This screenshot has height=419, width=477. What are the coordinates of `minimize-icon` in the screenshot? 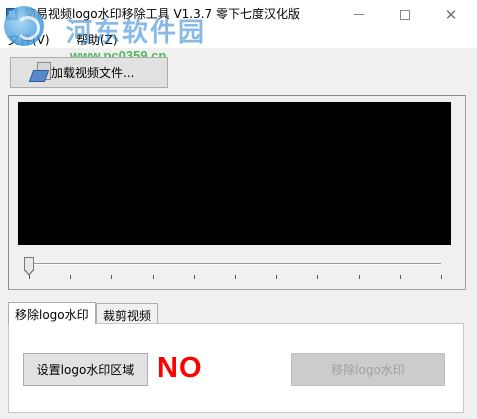 It's located at (359, 14).